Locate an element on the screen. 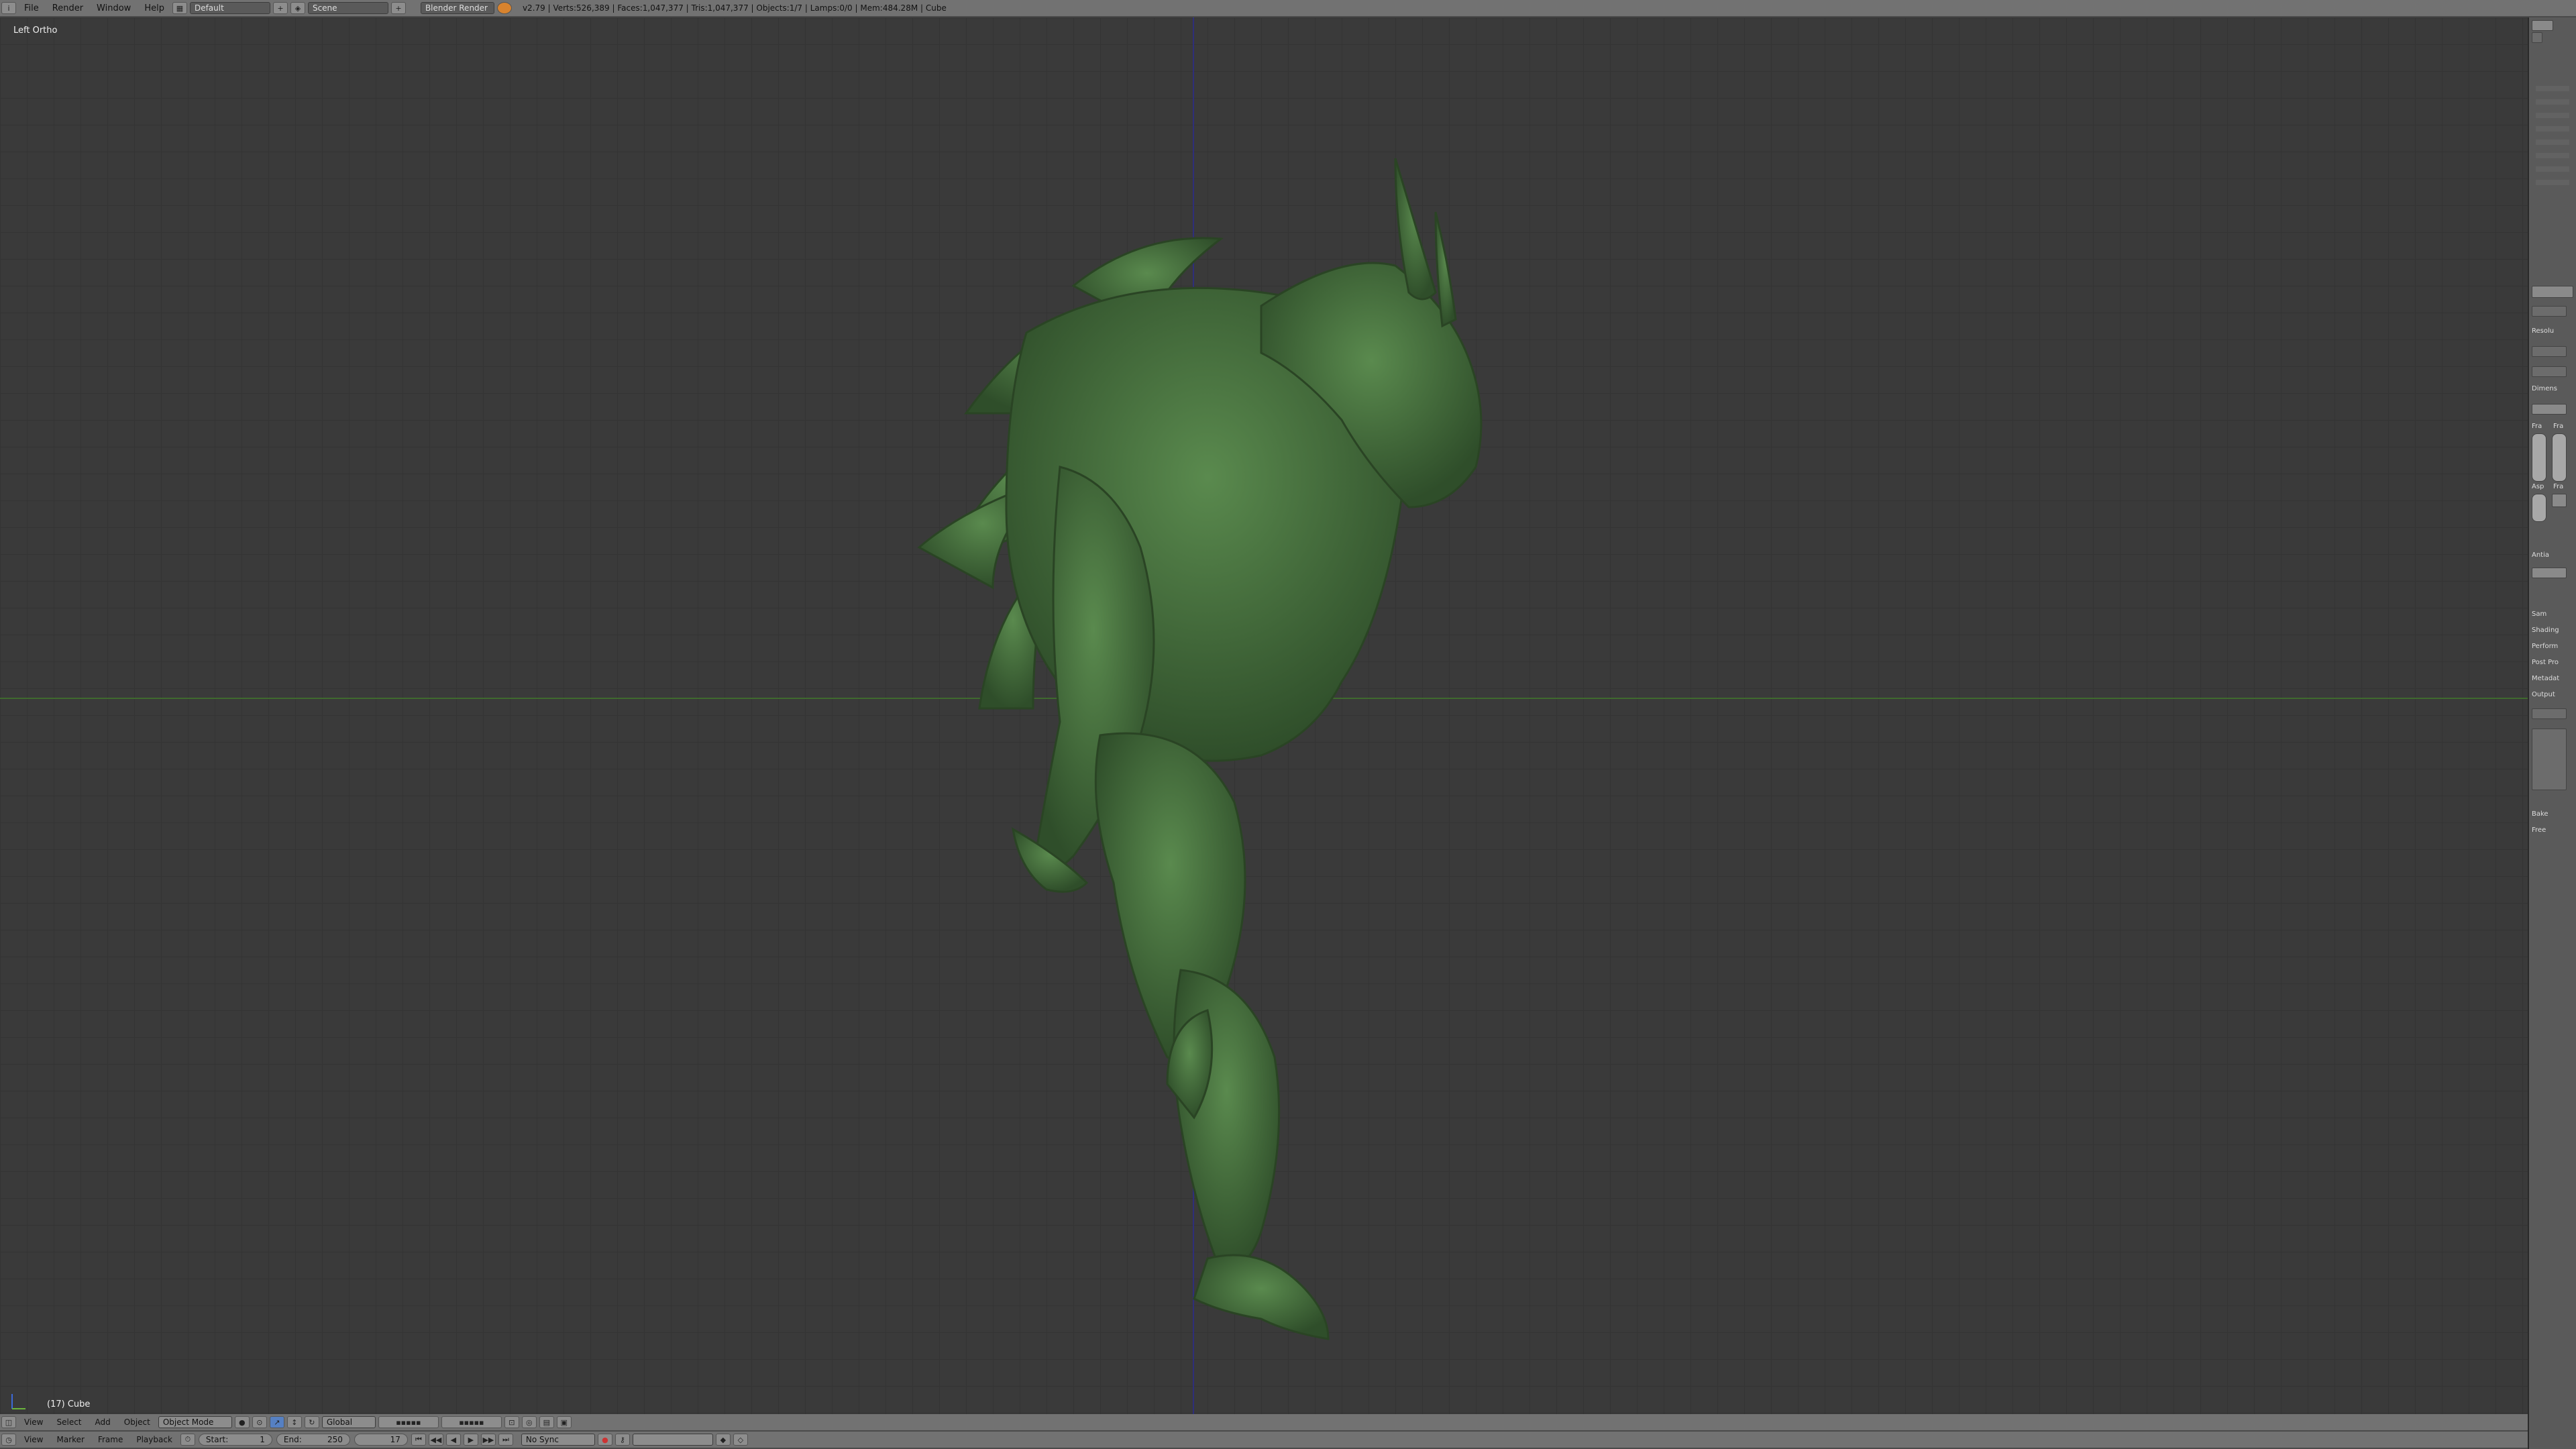 Image resolution: width=2576 pixels, height=1449 pixels. delete-keyframe-icon: ◇ is located at coordinates (740, 1440).